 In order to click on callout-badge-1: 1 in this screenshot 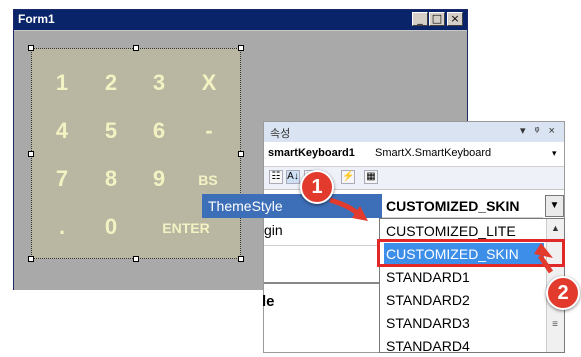, I will do `click(317, 187)`.